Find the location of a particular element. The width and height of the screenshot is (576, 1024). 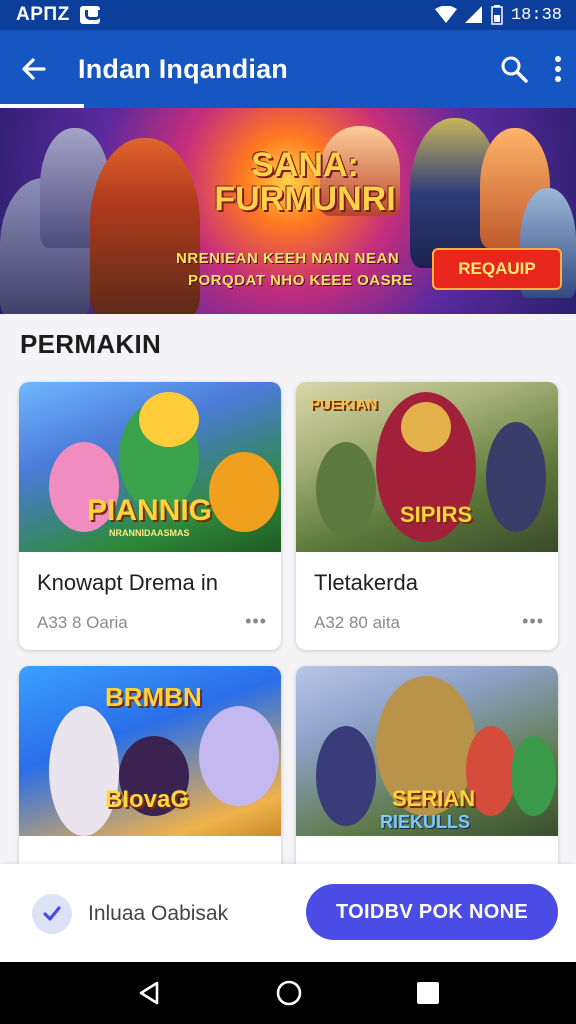

system-nav-bar is located at coordinates (288, 993).